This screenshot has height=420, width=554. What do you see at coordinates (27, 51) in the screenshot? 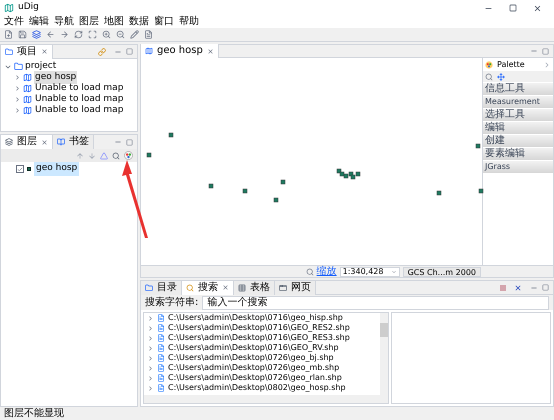
I see `panel-tab: 项目` at bounding box center [27, 51].